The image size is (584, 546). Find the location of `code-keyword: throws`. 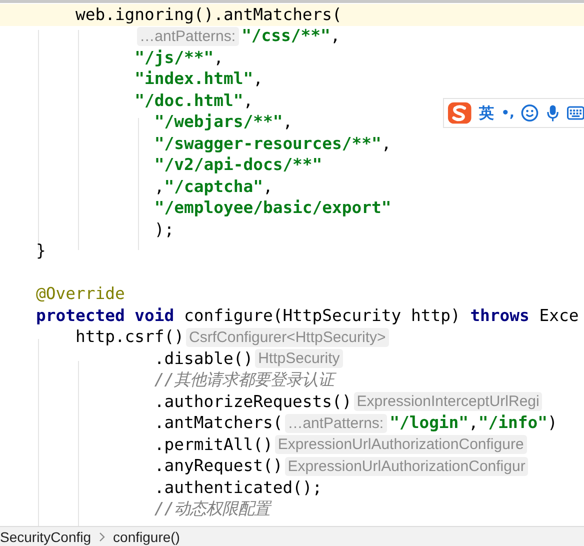

code-keyword: throws is located at coordinates (500, 316).